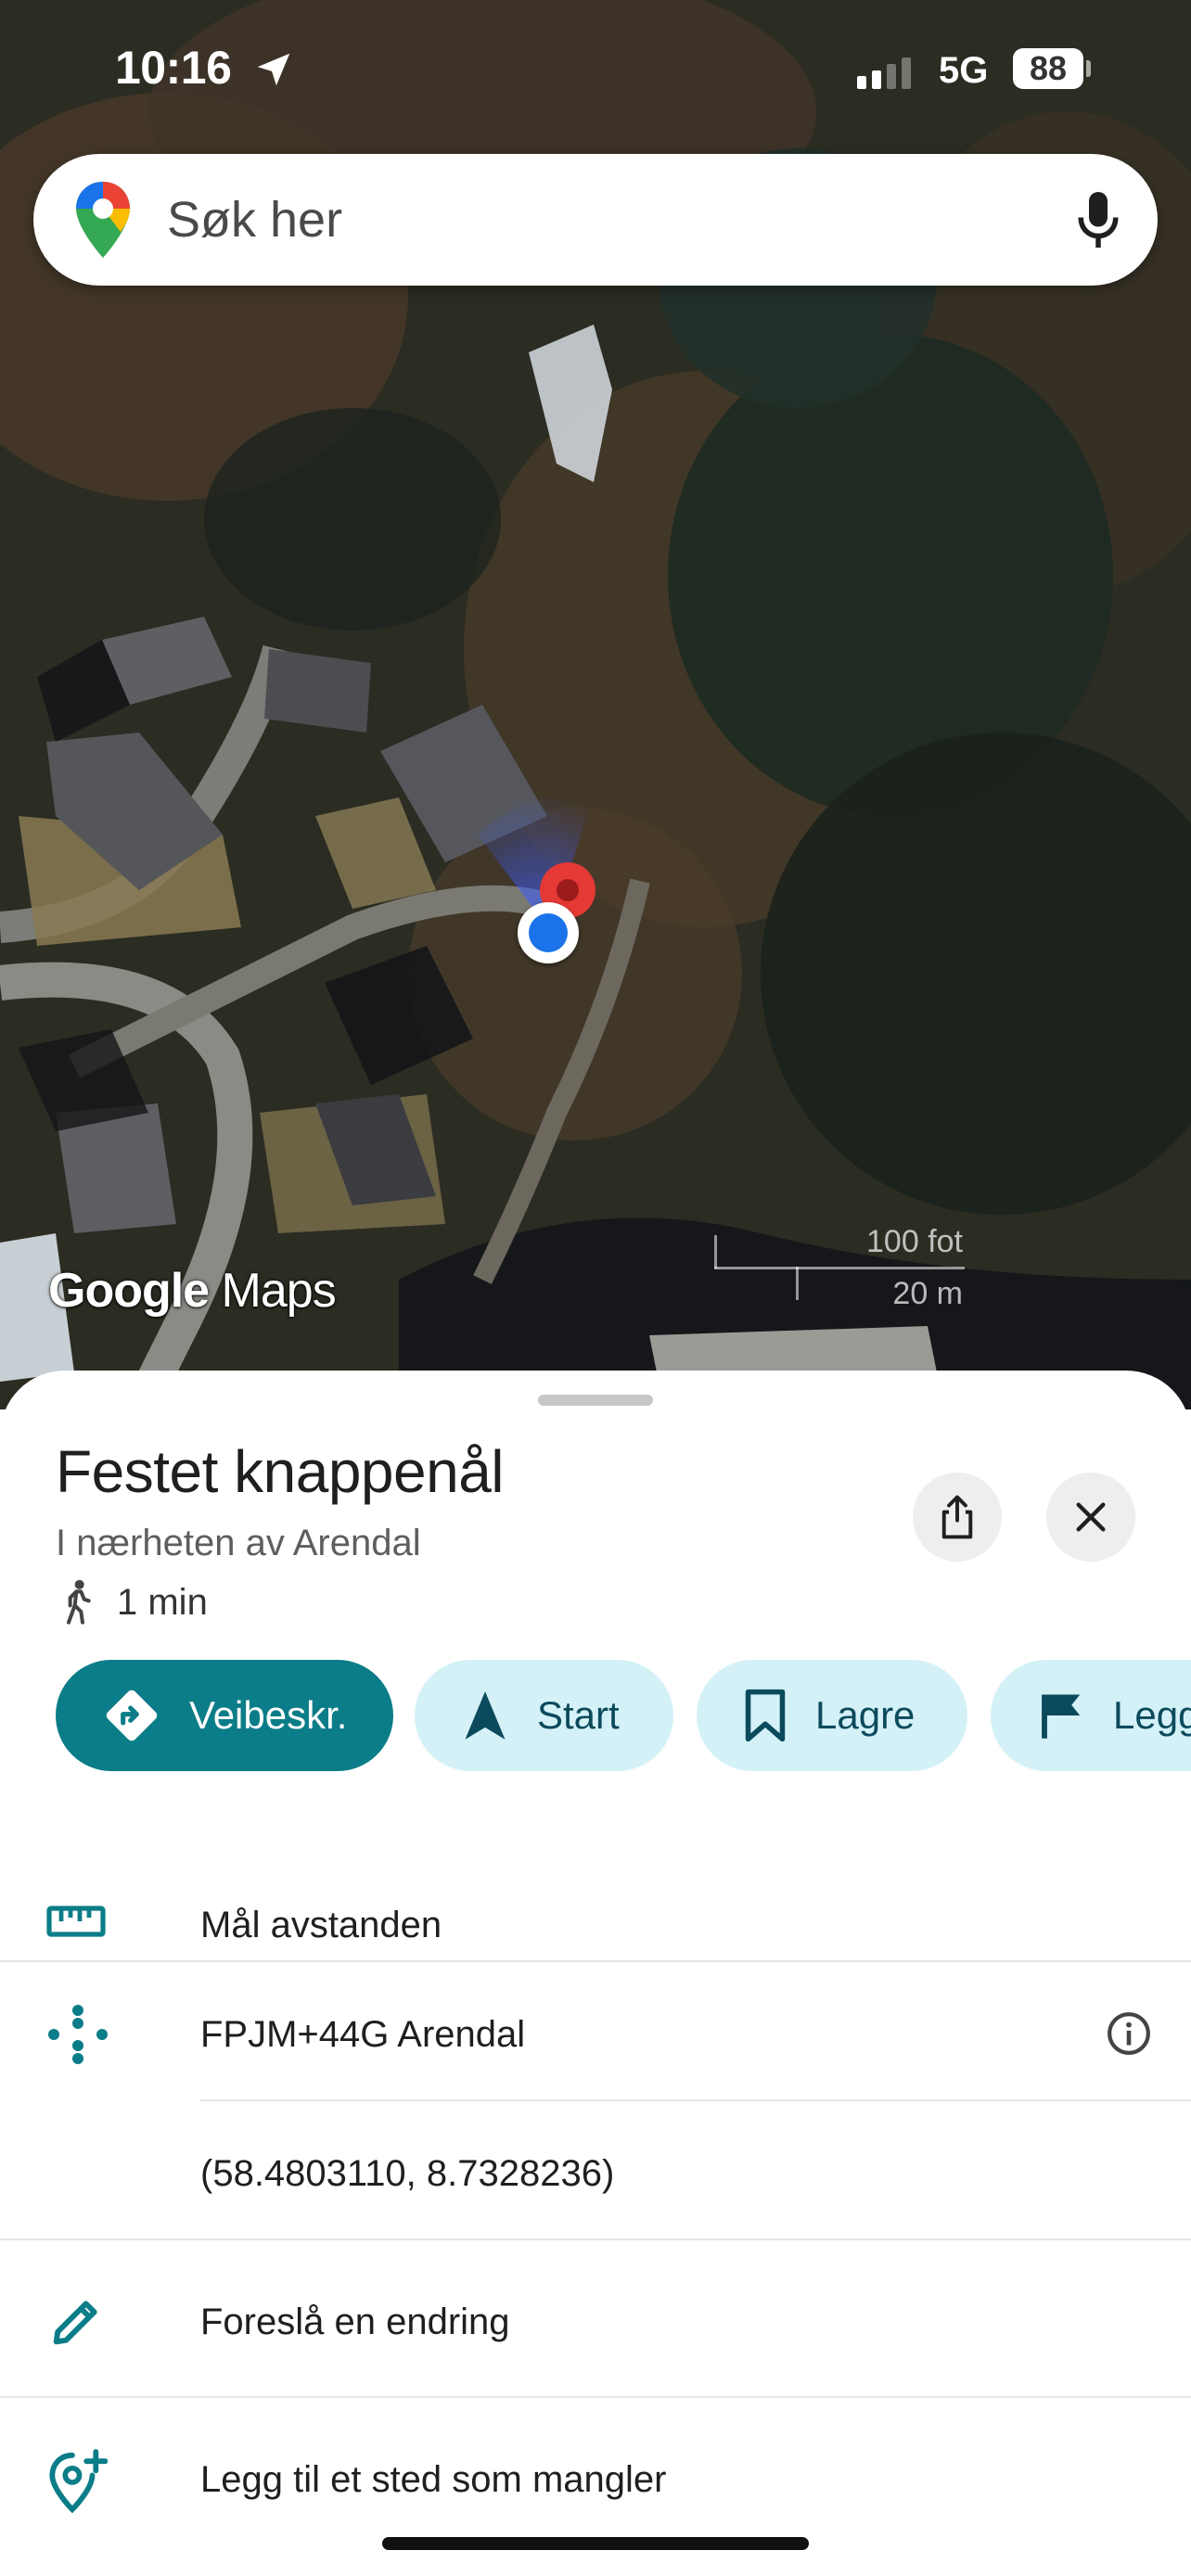 The width and height of the screenshot is (1191, 2576). I want to click on suggest-edit-label: Foreslå en endring, so click(355, 2322).